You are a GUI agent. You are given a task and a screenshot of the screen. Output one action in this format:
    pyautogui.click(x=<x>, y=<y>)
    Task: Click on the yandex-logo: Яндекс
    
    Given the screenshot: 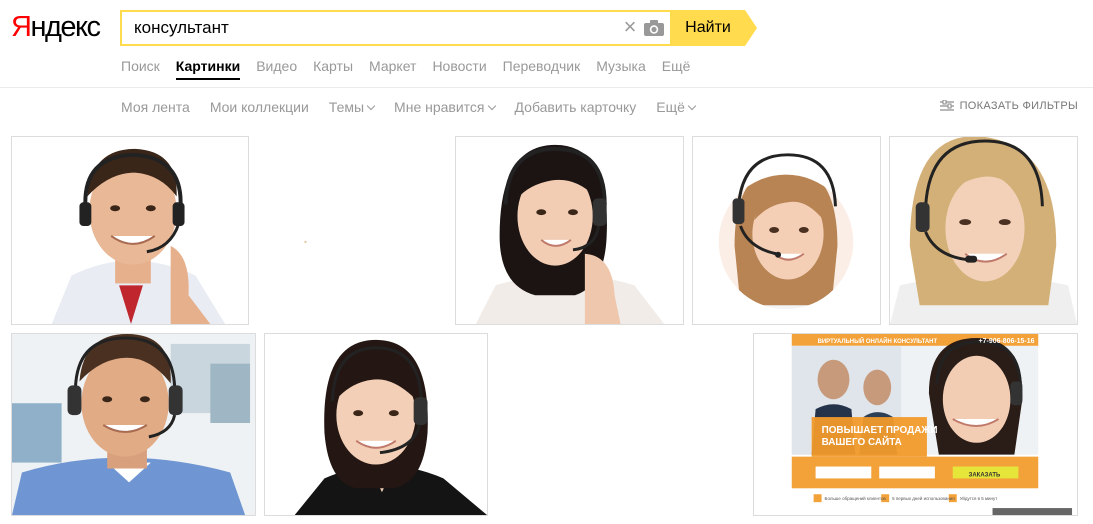 What is the action you would take?
    pyautogui.click(x=56, y=27)
    